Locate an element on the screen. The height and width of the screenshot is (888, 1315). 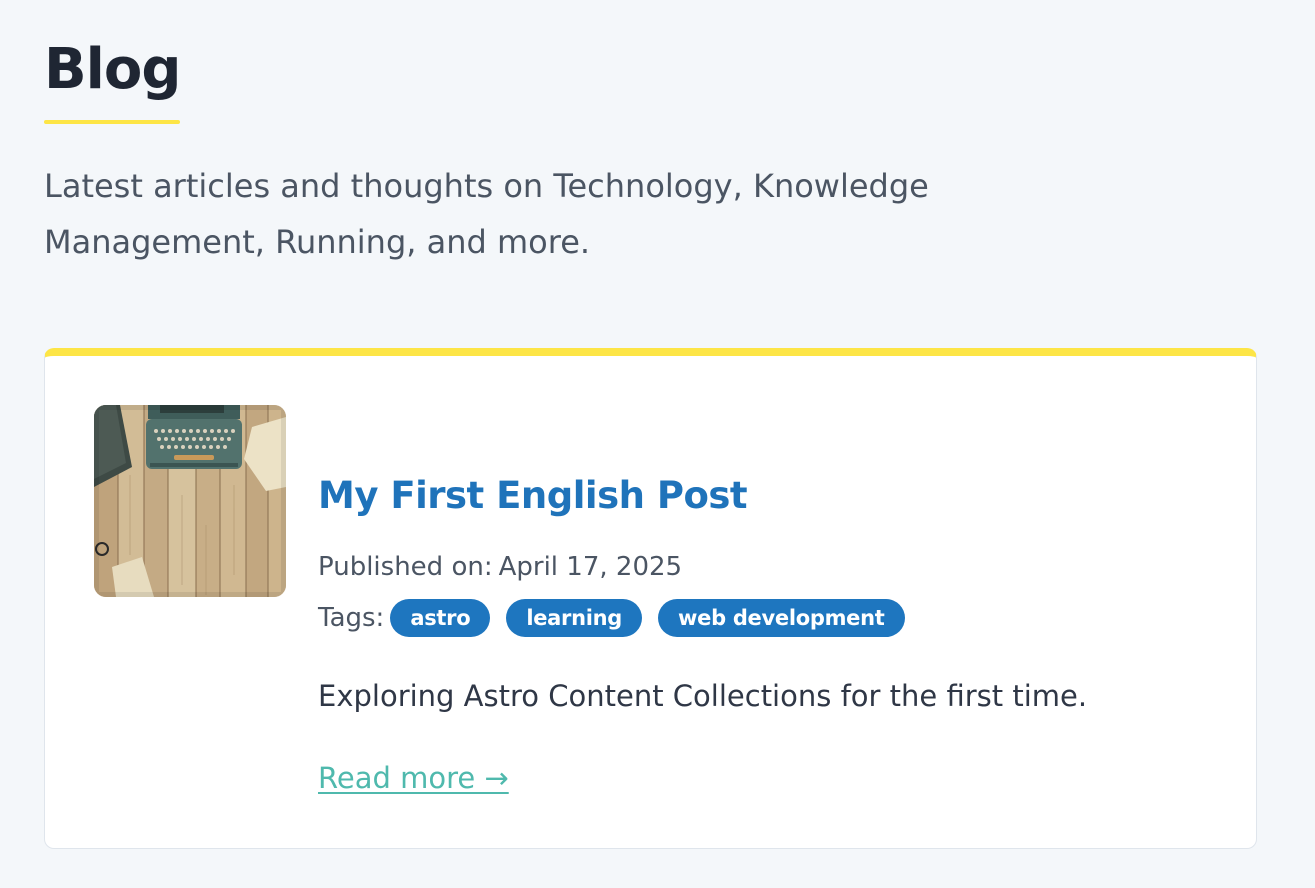
tags-label: Tags: is located at coordinates (351, 618).